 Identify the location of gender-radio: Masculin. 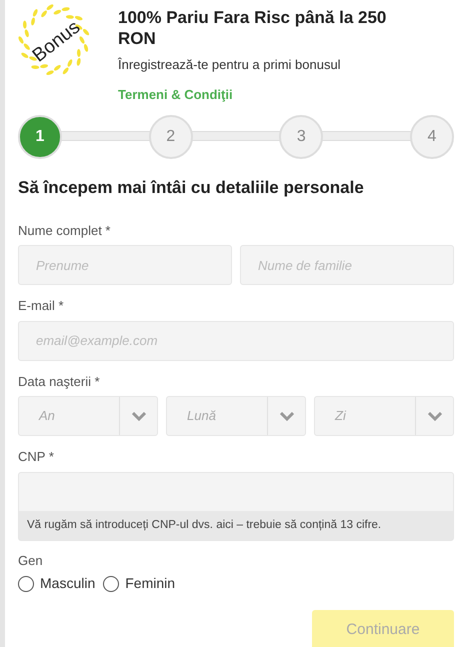
(57, 583).